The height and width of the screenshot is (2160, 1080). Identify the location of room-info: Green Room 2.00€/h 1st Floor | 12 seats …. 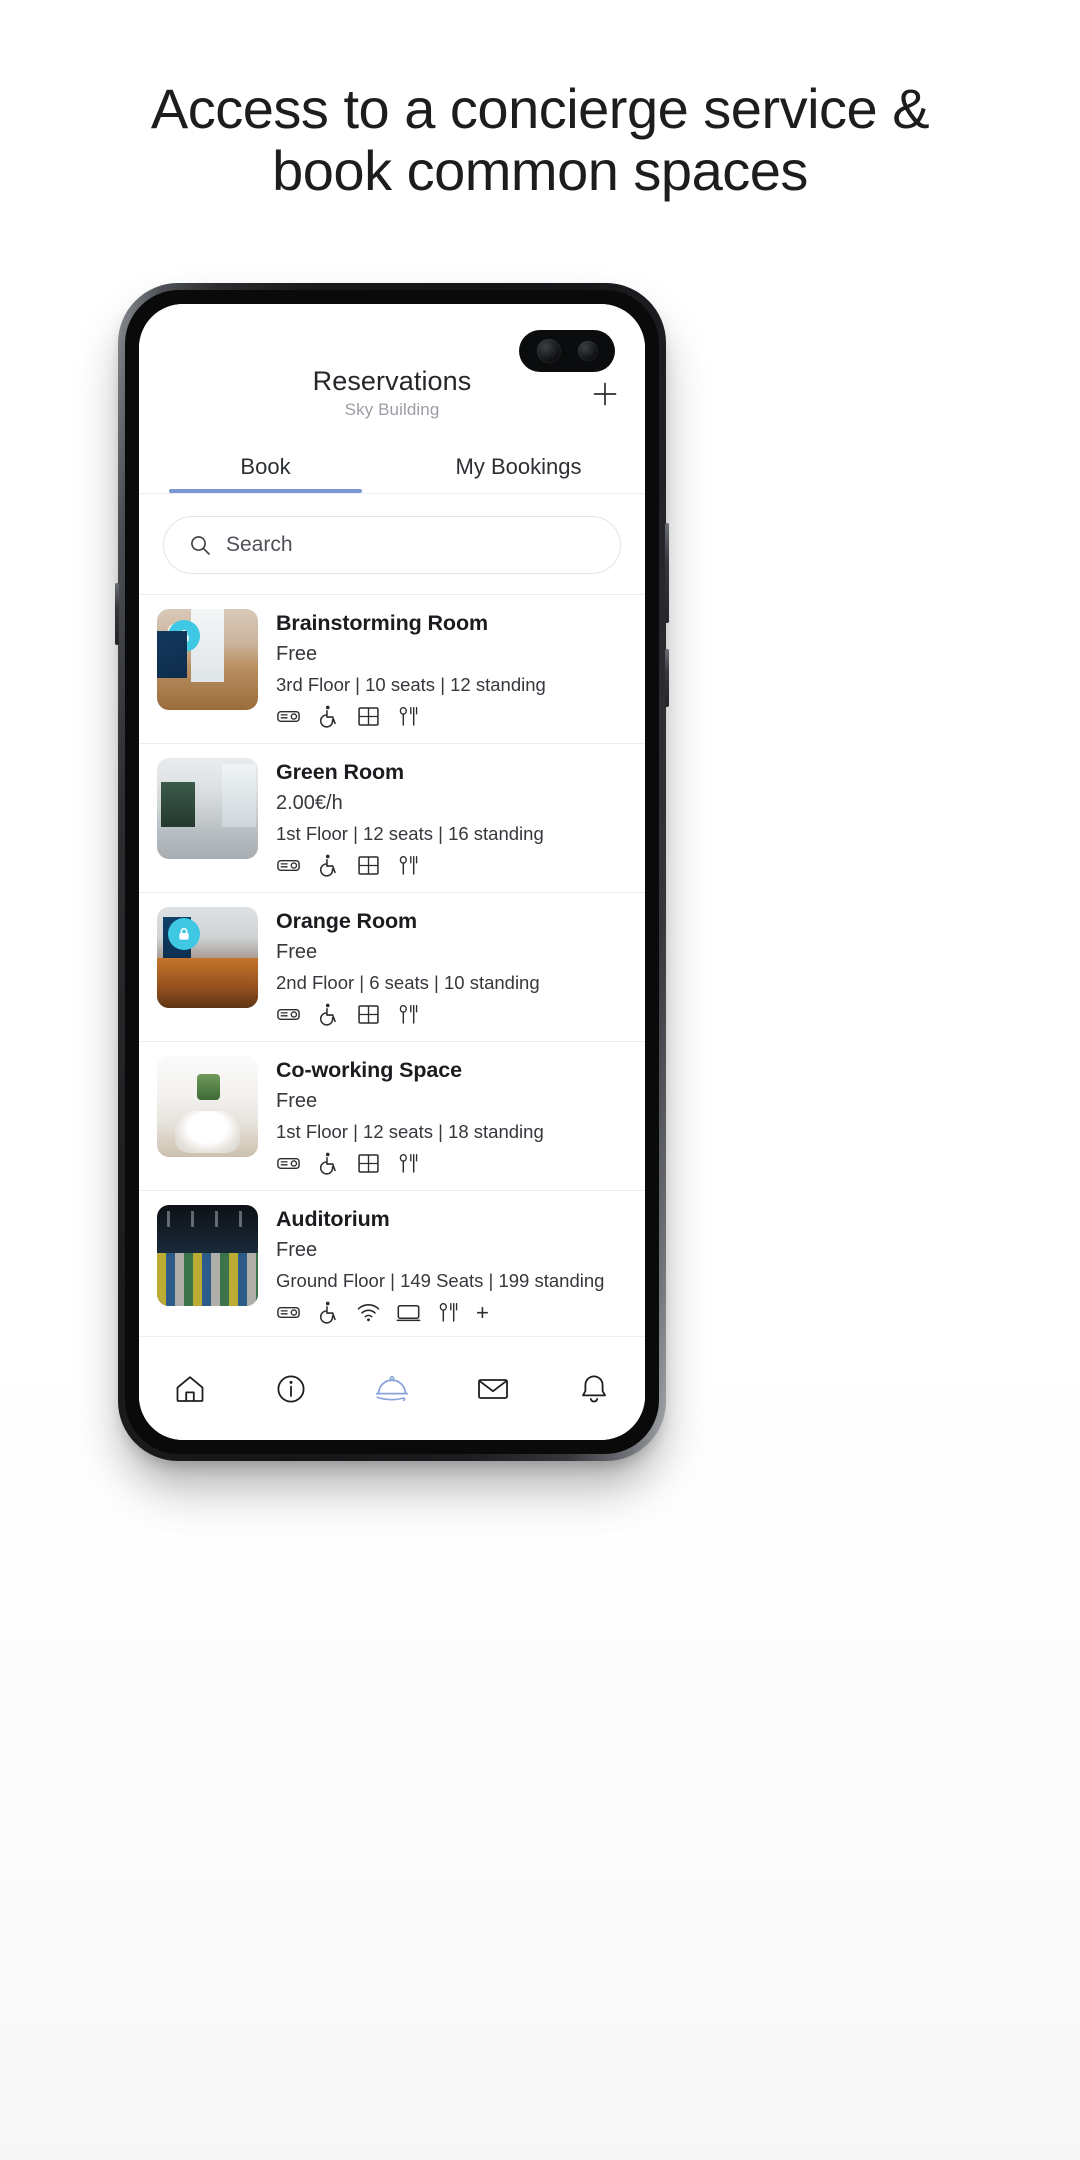
(451, 818).